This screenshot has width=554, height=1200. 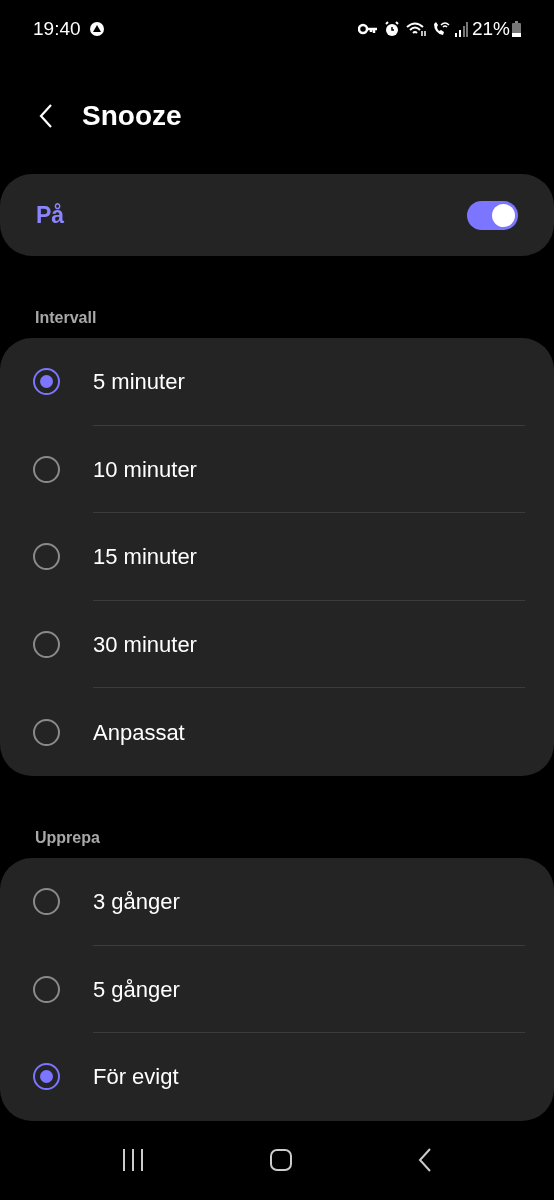 I want to click on notification-icon, so click(x=96, y=29).